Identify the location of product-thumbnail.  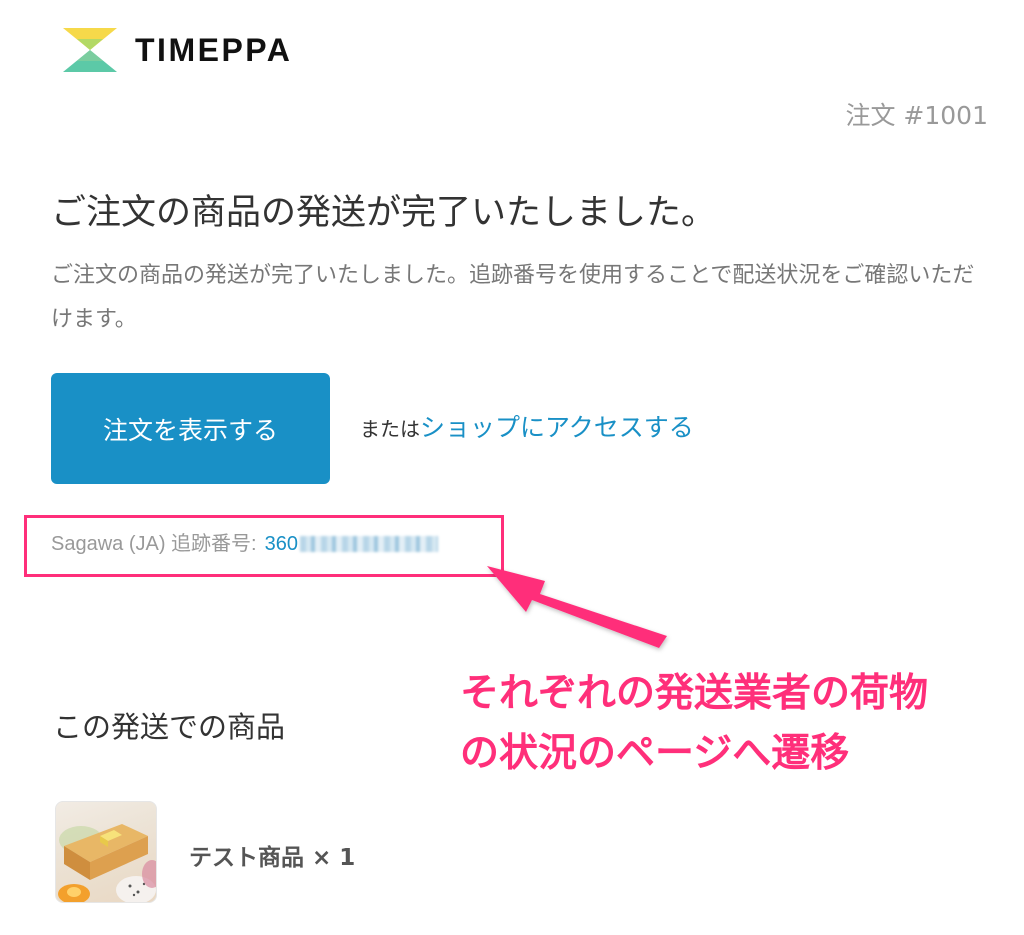
(106, 852).